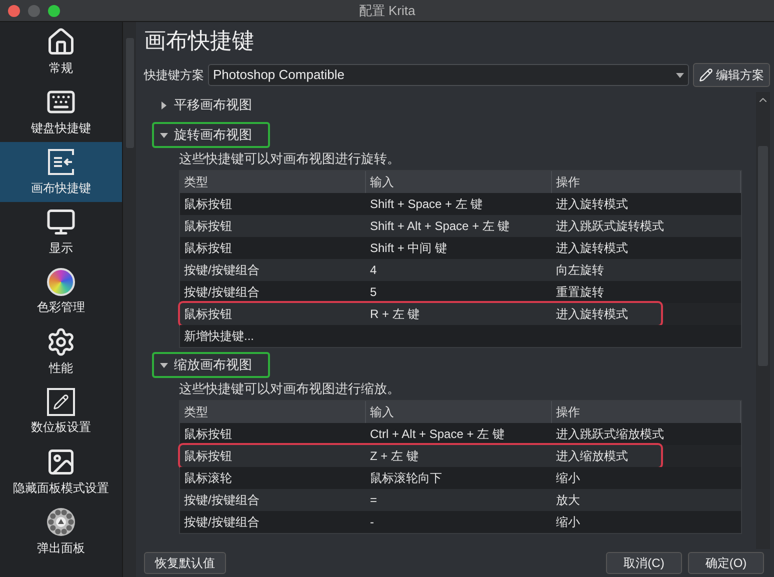  Describe the element at coordinates (406, 478) in the screenshot. I see `table-cell-text: 鼠标滚轮向下` at that location.